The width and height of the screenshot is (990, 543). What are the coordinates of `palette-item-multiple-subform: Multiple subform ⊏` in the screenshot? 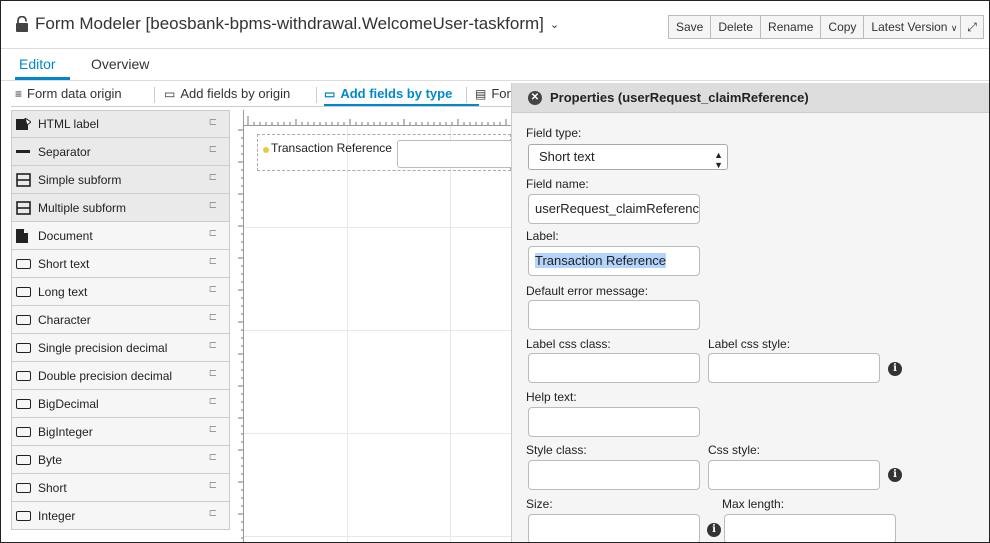 It's located at (120, 208).